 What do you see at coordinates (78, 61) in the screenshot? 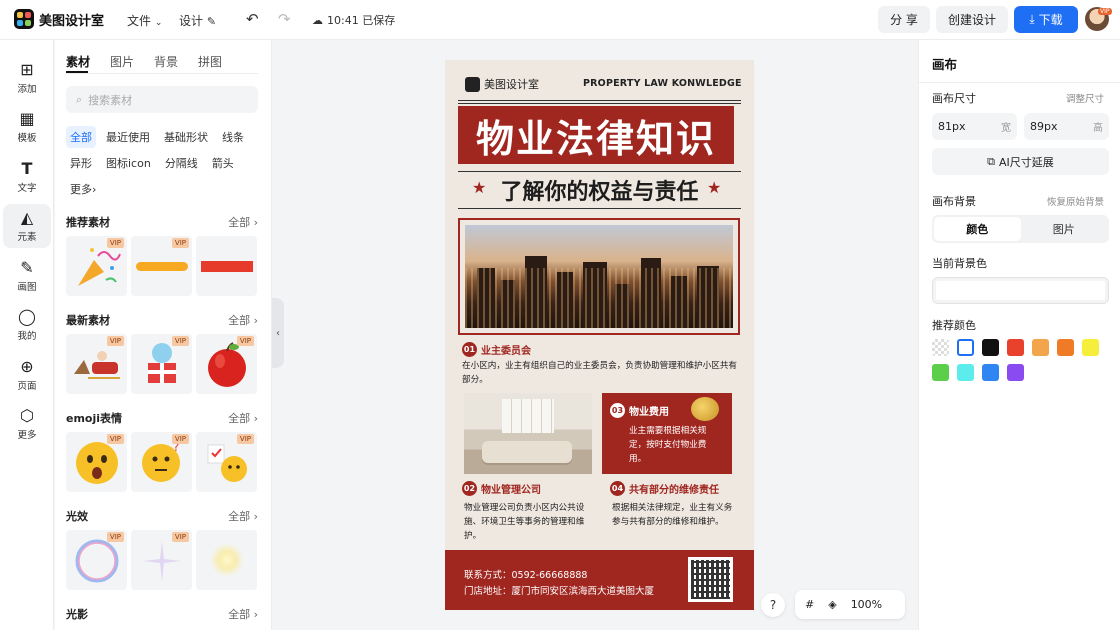
I see `tab-material: 素材` at bounding box center [78, 61].